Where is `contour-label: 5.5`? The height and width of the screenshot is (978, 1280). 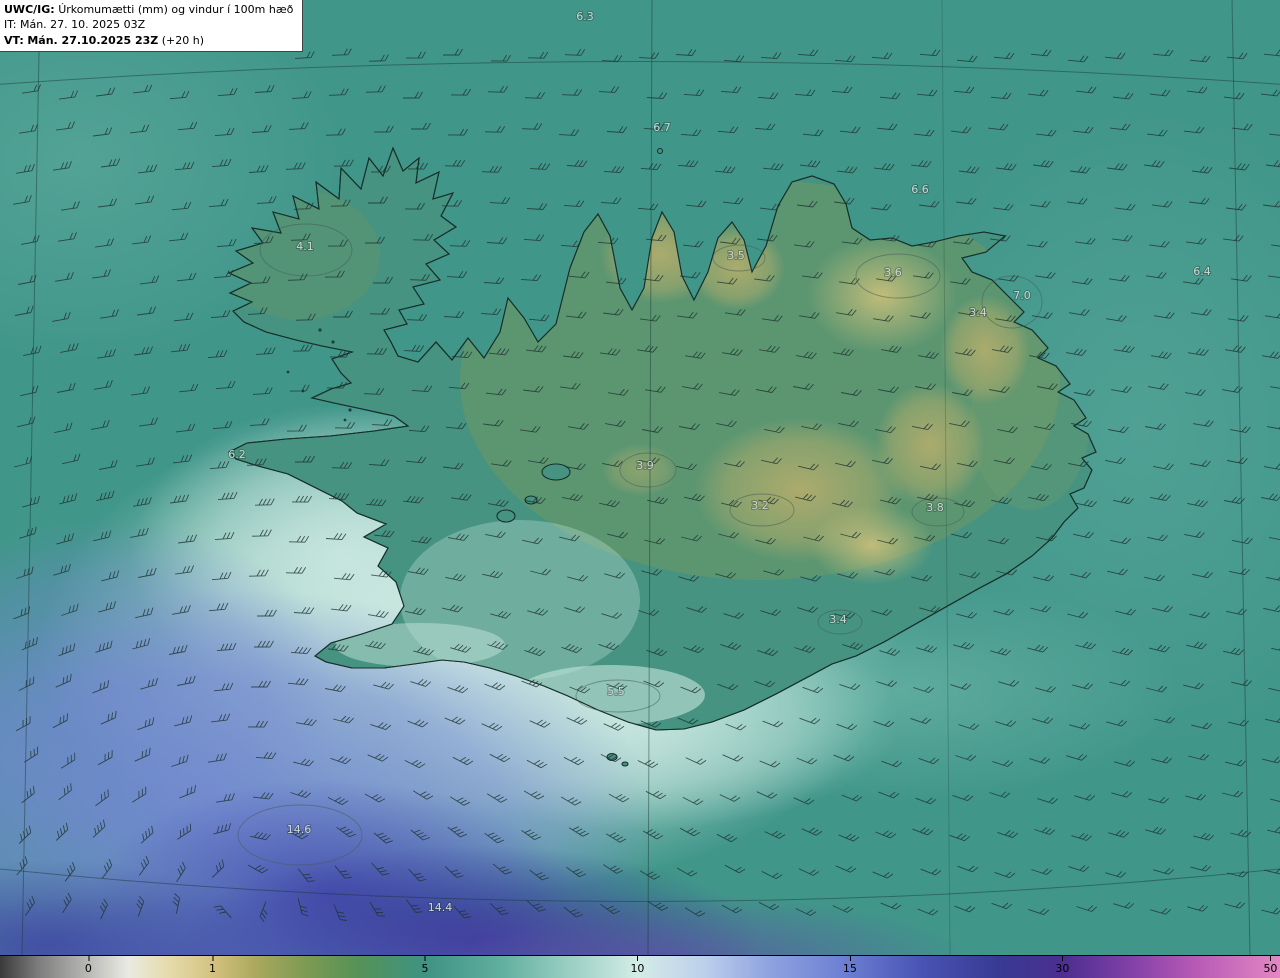 contour-label: 5.5 is located at coordinates (616, 691).